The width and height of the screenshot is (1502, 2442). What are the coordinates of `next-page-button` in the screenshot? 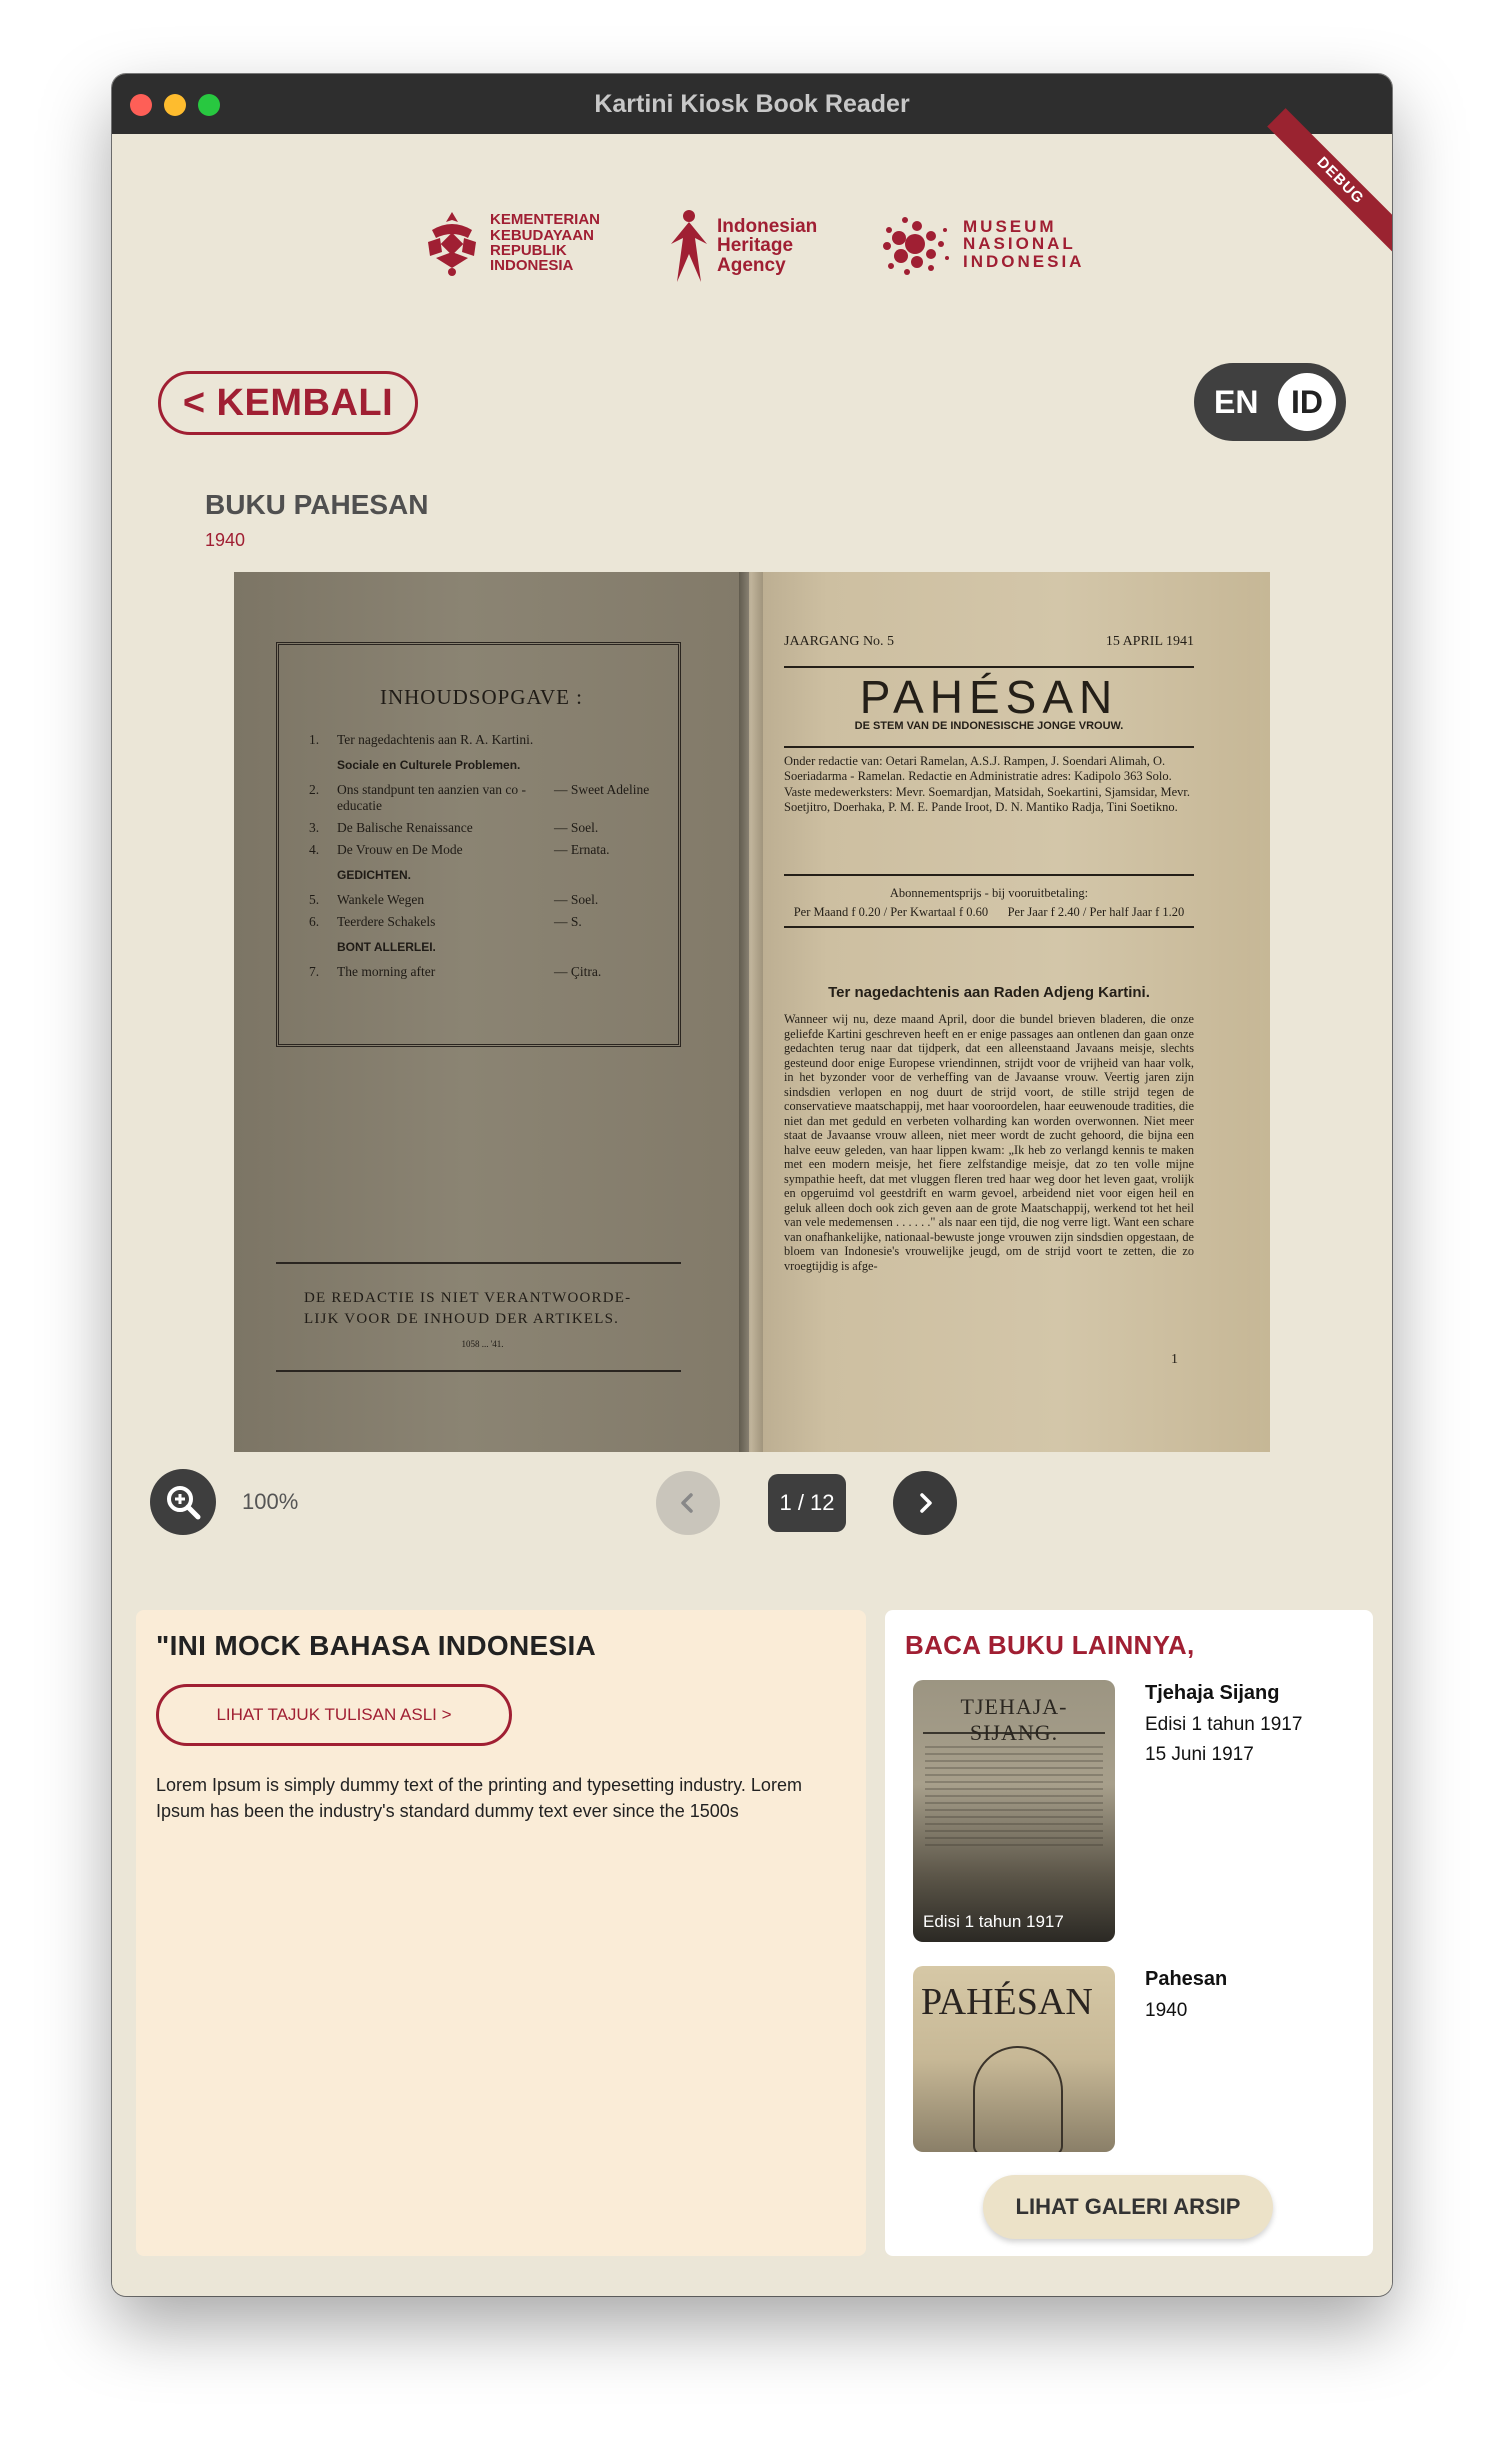 It's located at (925, 1503).